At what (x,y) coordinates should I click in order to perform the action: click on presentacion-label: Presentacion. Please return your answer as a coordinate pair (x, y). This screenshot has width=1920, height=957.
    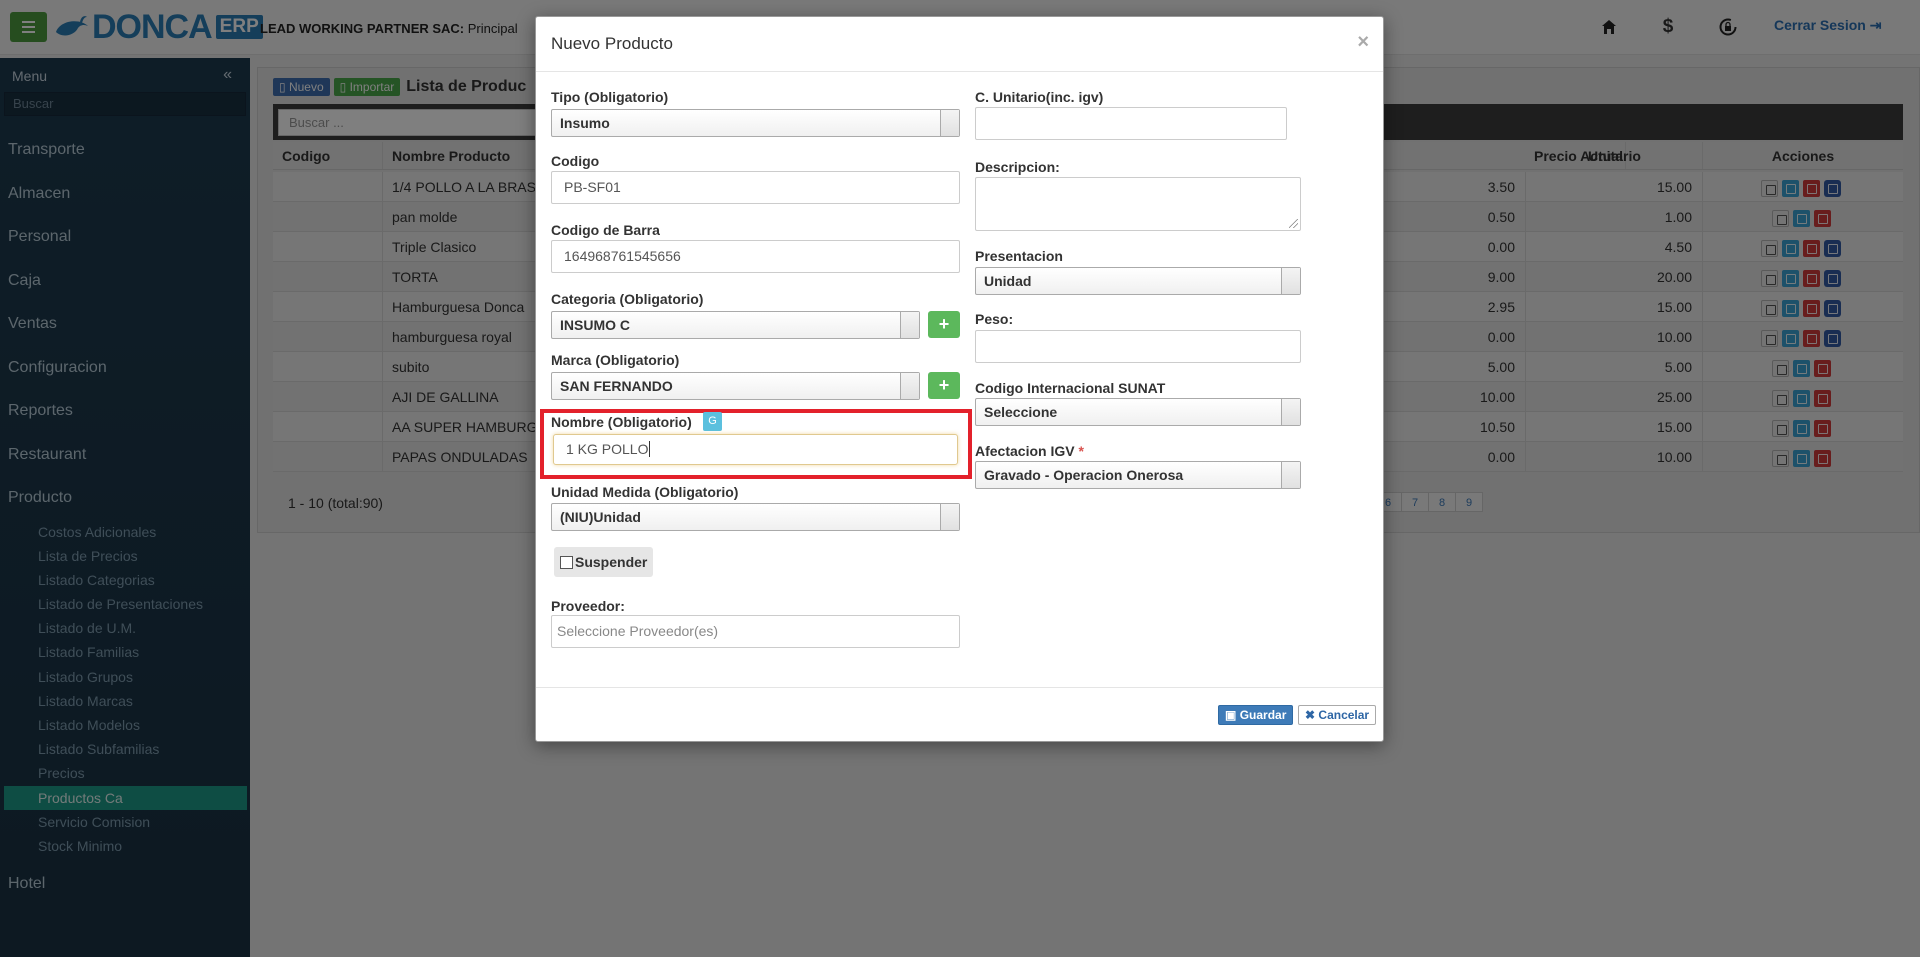
    Looking at the image, I should click on (1019, 256).